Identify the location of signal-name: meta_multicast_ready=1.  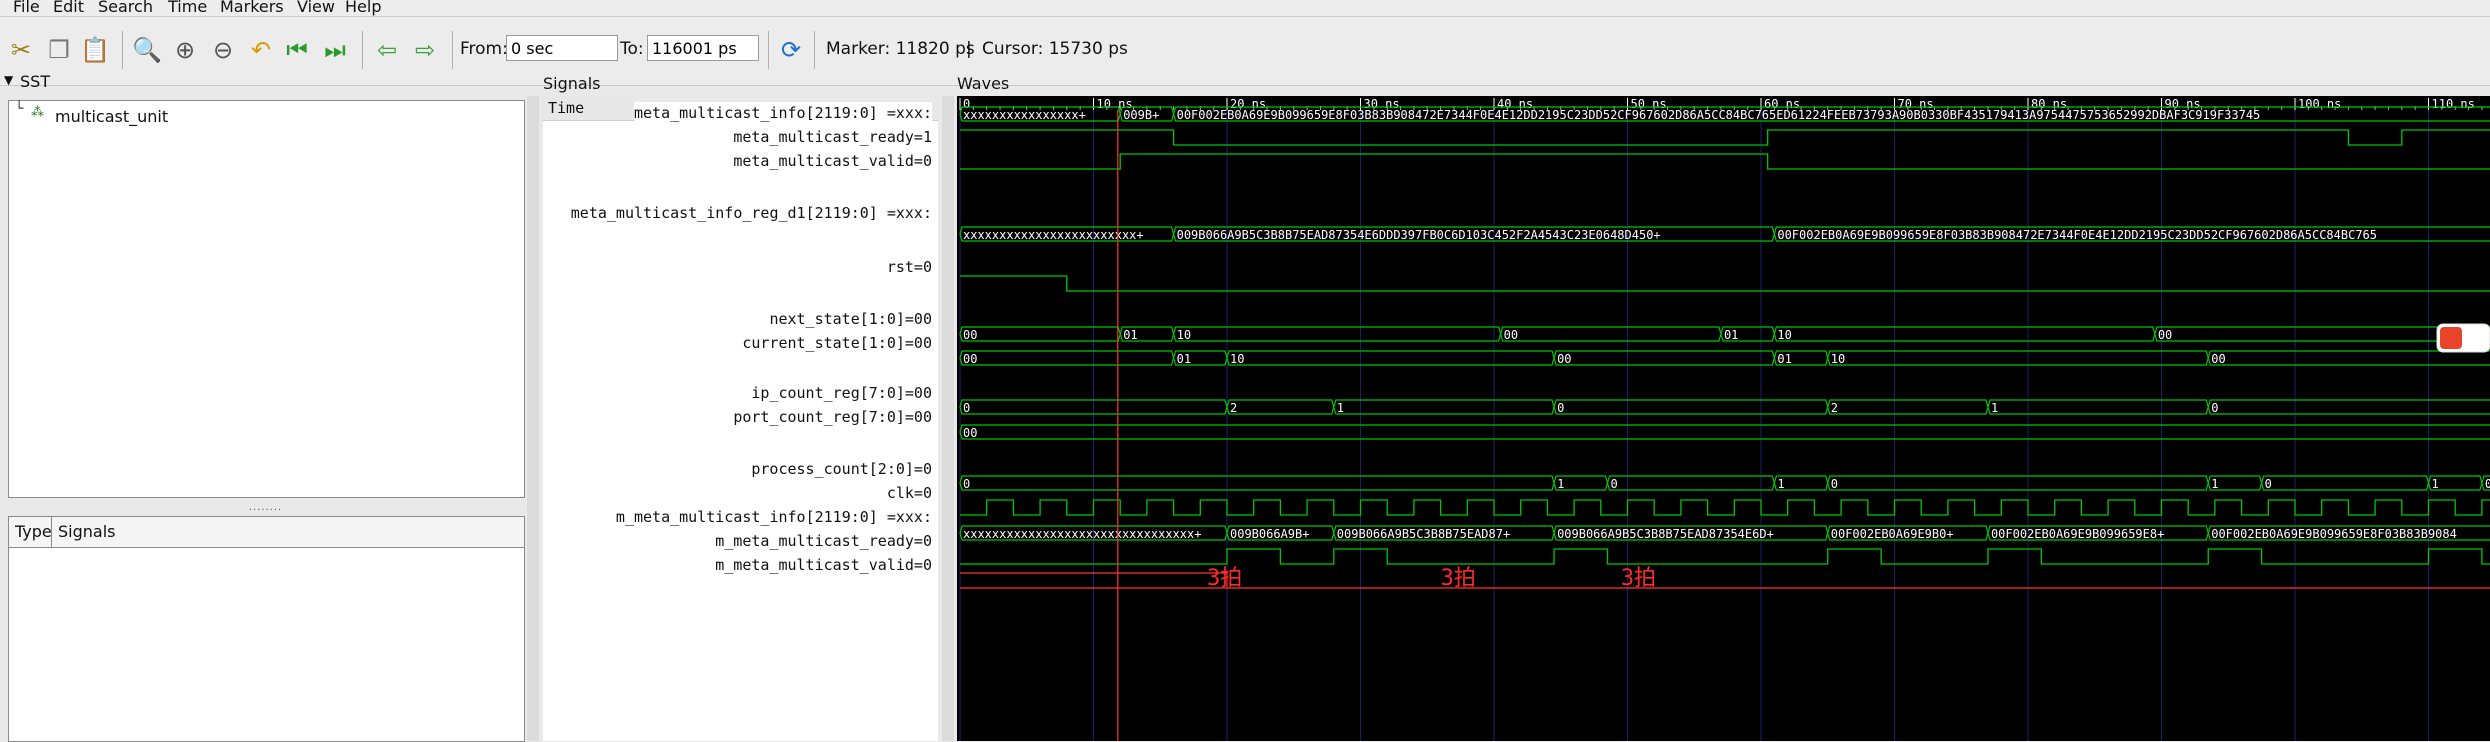
(832, 137).